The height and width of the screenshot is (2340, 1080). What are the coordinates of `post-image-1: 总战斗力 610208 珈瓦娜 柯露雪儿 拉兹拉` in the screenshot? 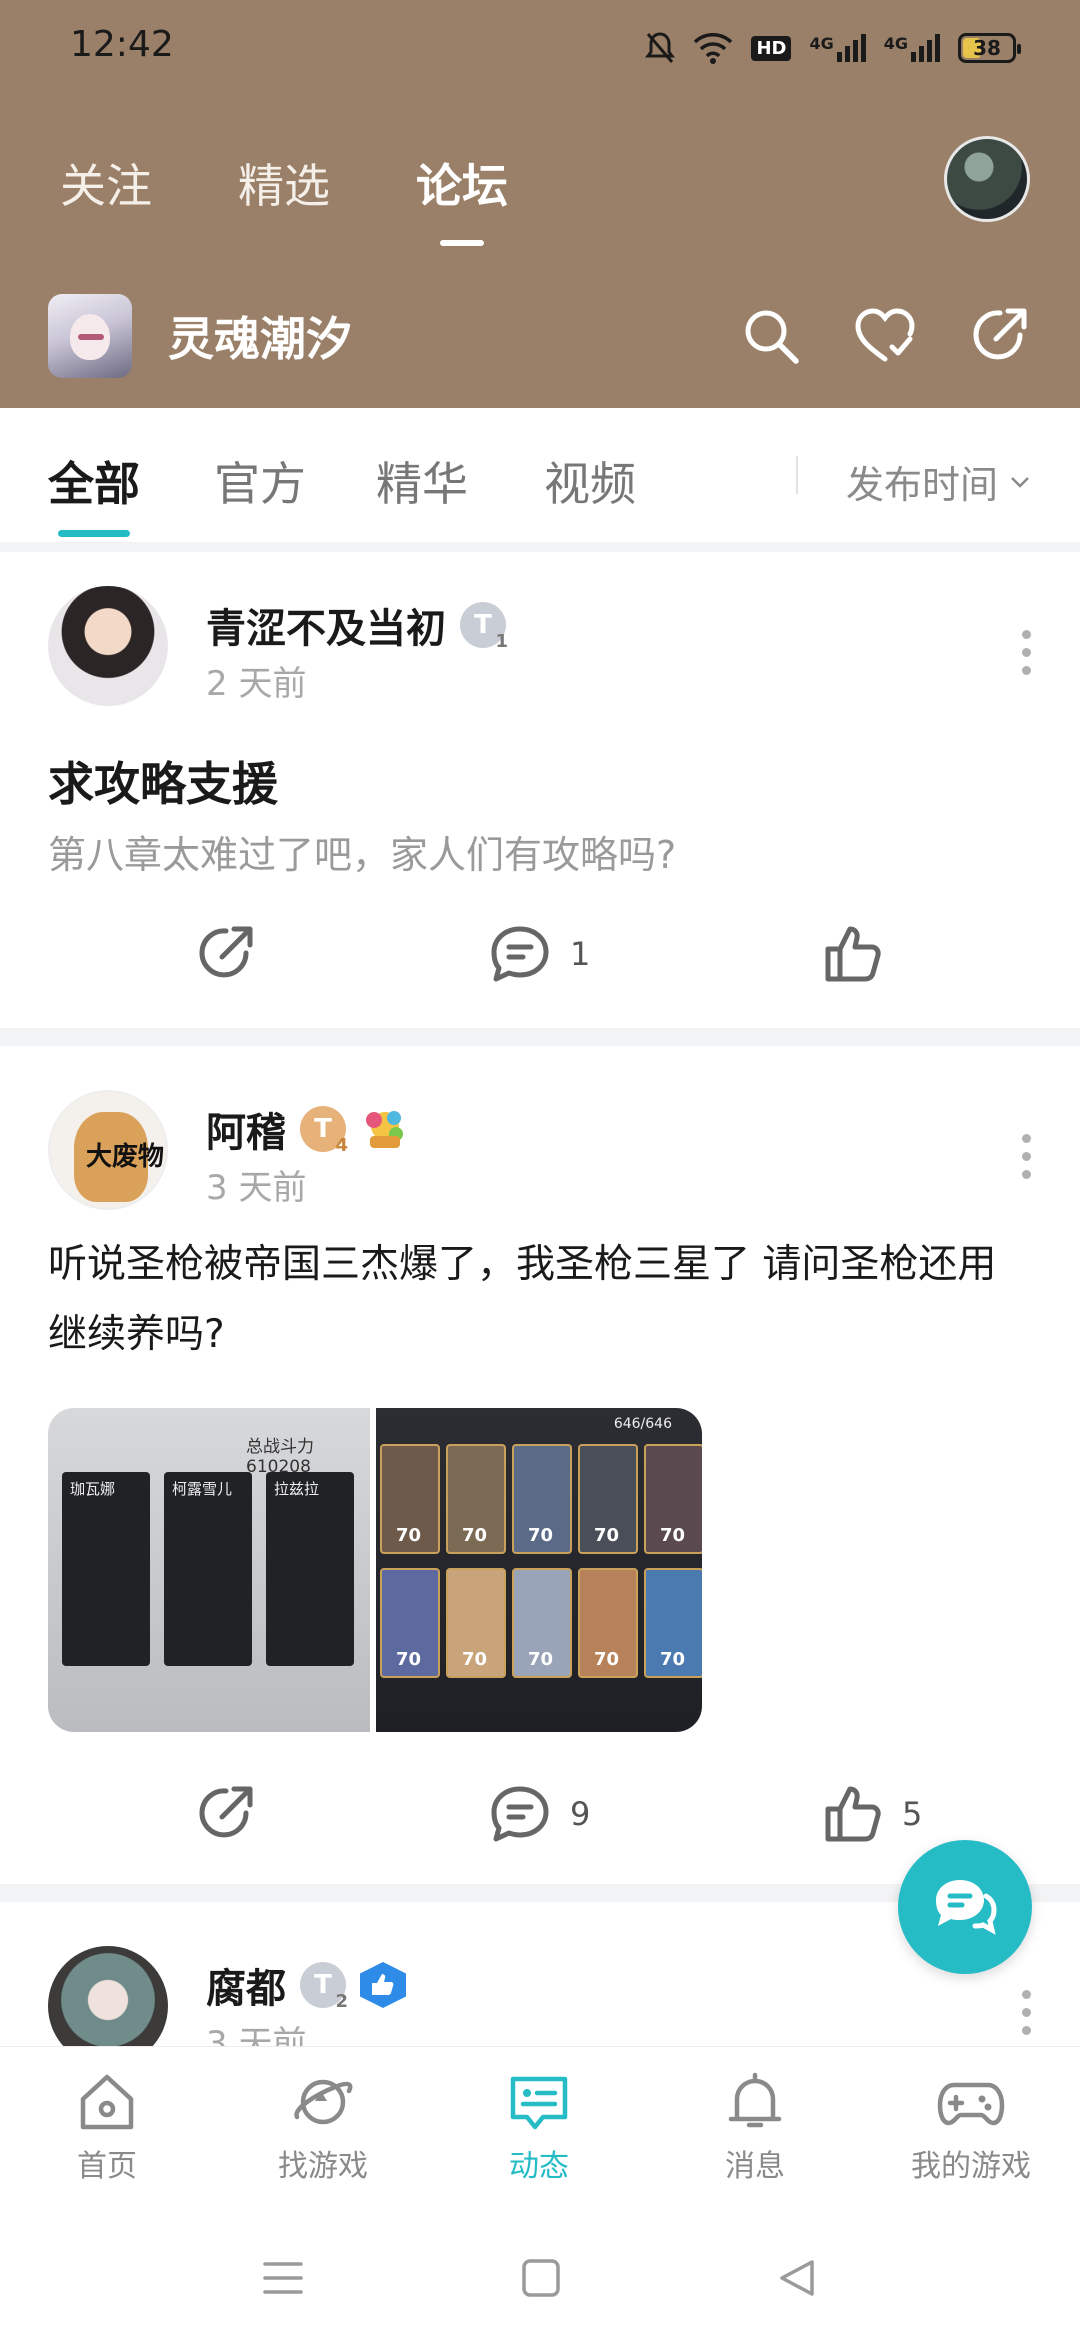 It's located at (209, 1570).